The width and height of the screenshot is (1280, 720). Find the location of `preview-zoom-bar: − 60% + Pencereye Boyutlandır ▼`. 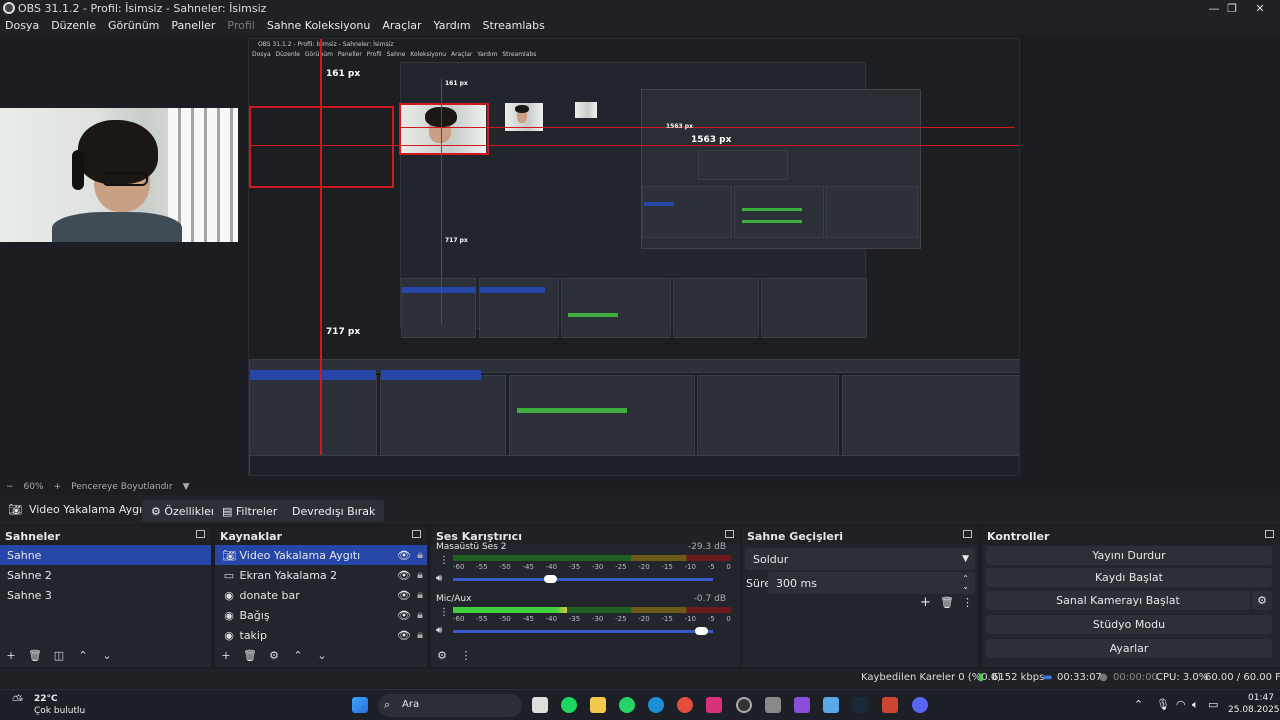

preview-zoom-bar: − 60% + Pencereye Boyutlandır ▼ is located at coordinates (640, 487).